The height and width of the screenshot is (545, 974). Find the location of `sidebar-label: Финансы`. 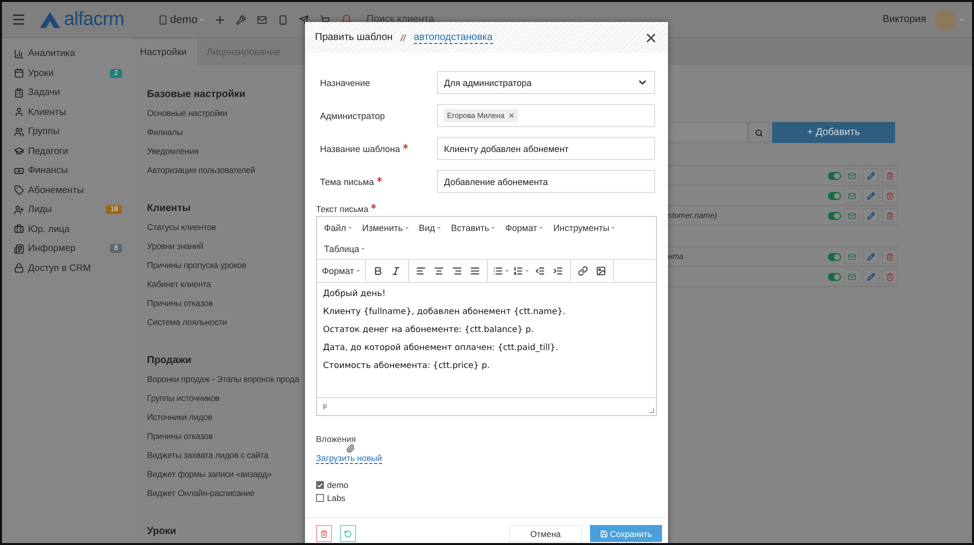

sidebar-label: Финансы is located at coordinates (48, 170).